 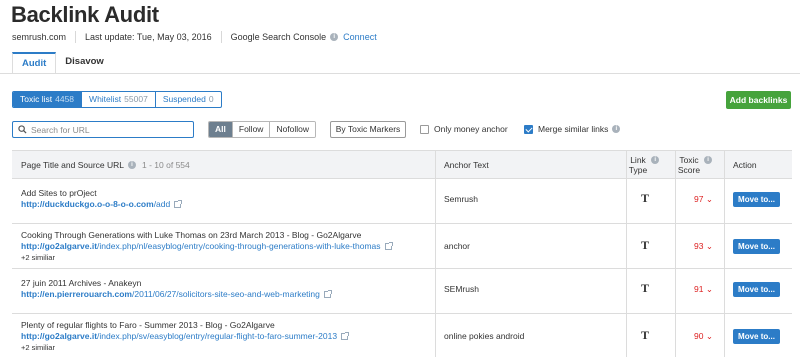 I want to click on only-money-anchor-checkbox: Only money anchor, so click(x=464, y=129).